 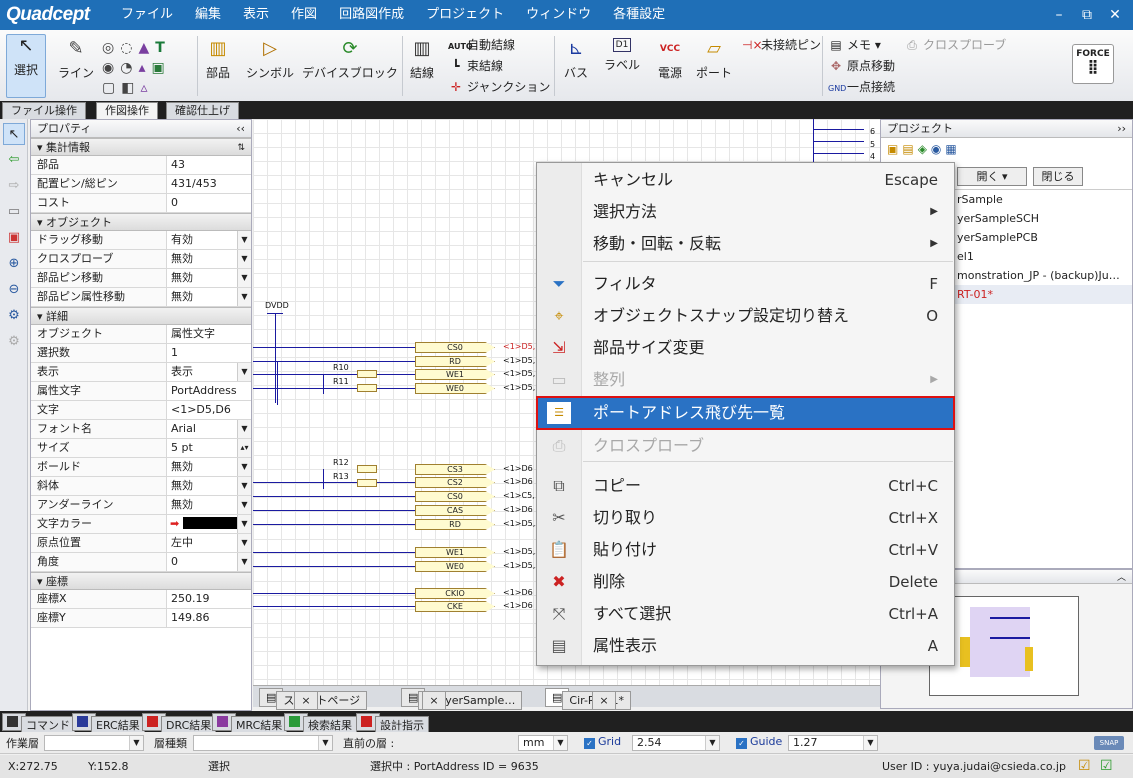 What do you see at coordinates (745, 413) in the screenshot?
I see `context-menu-item: ☰ ポートアドレス飛び先一覧` at bounding box center [745, 413].